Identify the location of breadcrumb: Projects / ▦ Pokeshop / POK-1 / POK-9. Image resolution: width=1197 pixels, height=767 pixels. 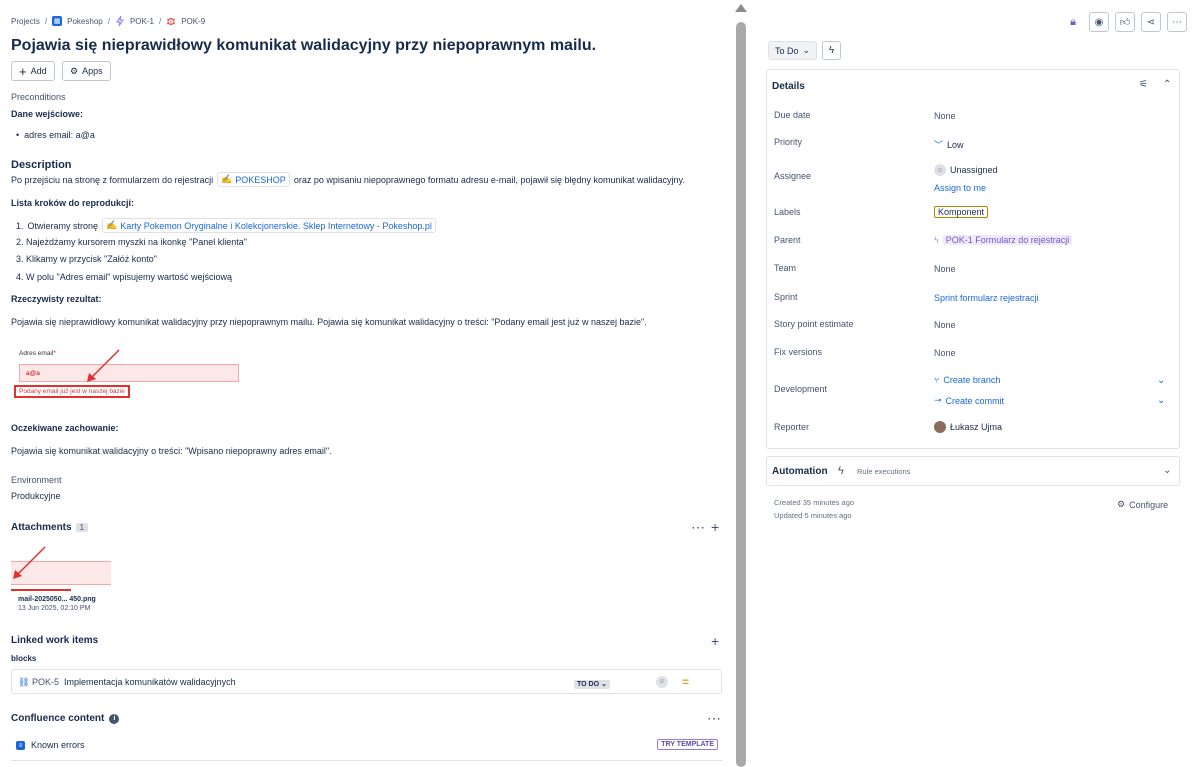
(108, 21).